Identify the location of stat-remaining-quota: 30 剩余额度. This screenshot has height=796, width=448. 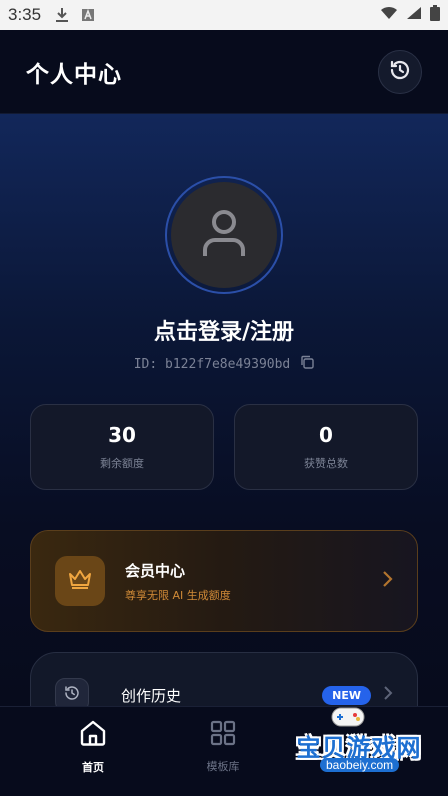
(122, 447).